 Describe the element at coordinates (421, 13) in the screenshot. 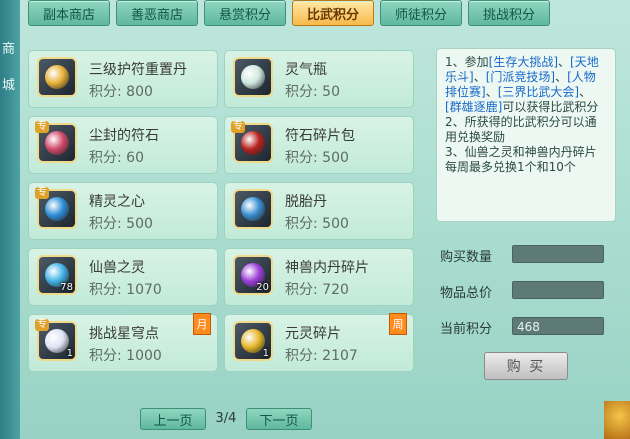

I see `tab-mentor-points: 师徒积分` at that location.